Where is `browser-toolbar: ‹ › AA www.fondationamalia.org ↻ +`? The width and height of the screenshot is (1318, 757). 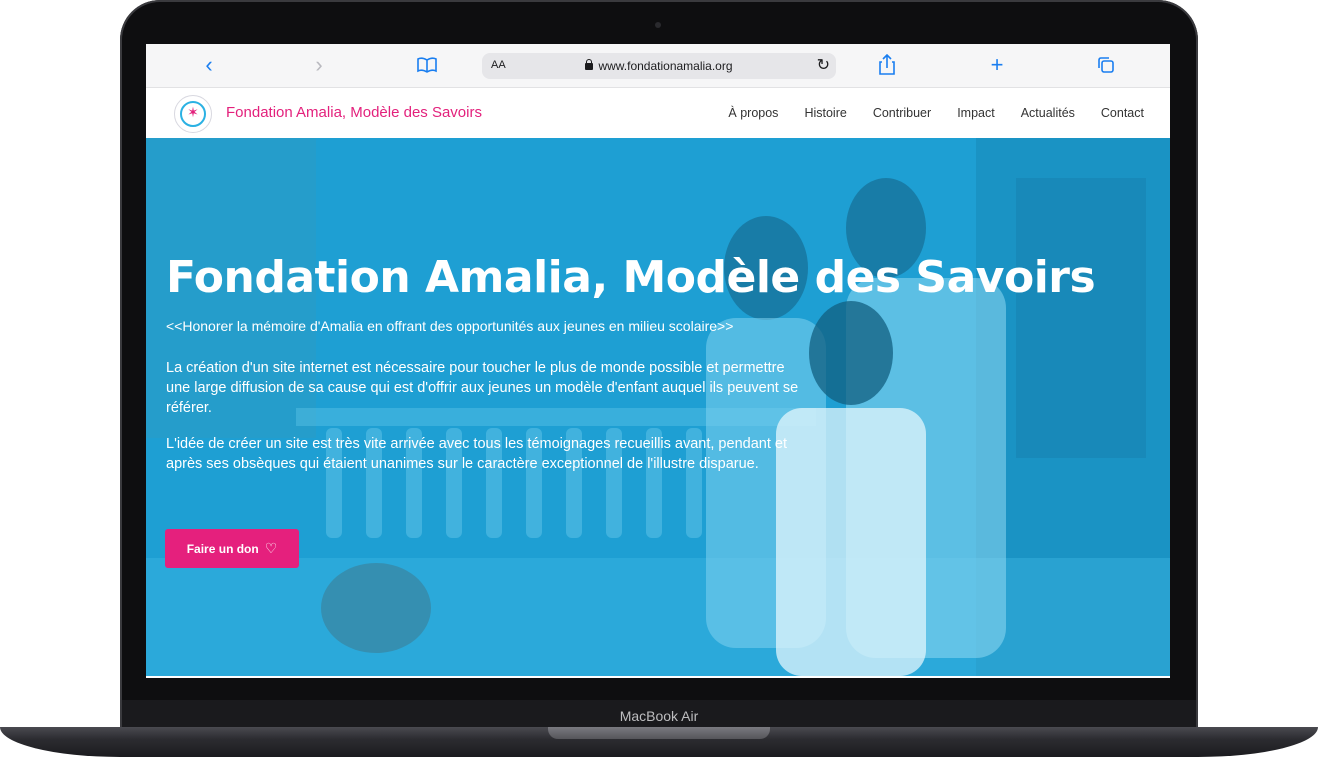 browser-toolbar: ‹ › AA www.fondationamalia.org ↻ + is located at coordinates (658, 66).